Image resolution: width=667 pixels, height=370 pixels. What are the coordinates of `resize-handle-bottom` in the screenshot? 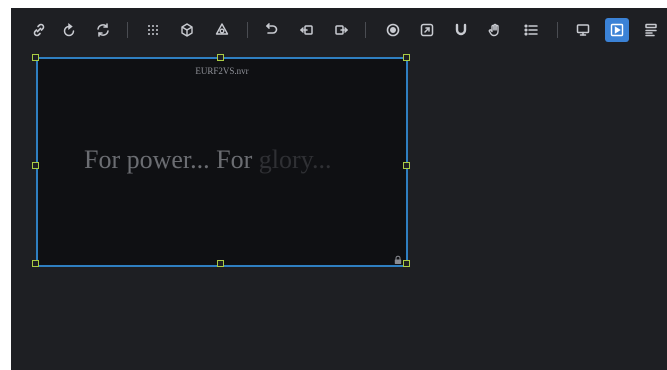 It's located at (220, 263).